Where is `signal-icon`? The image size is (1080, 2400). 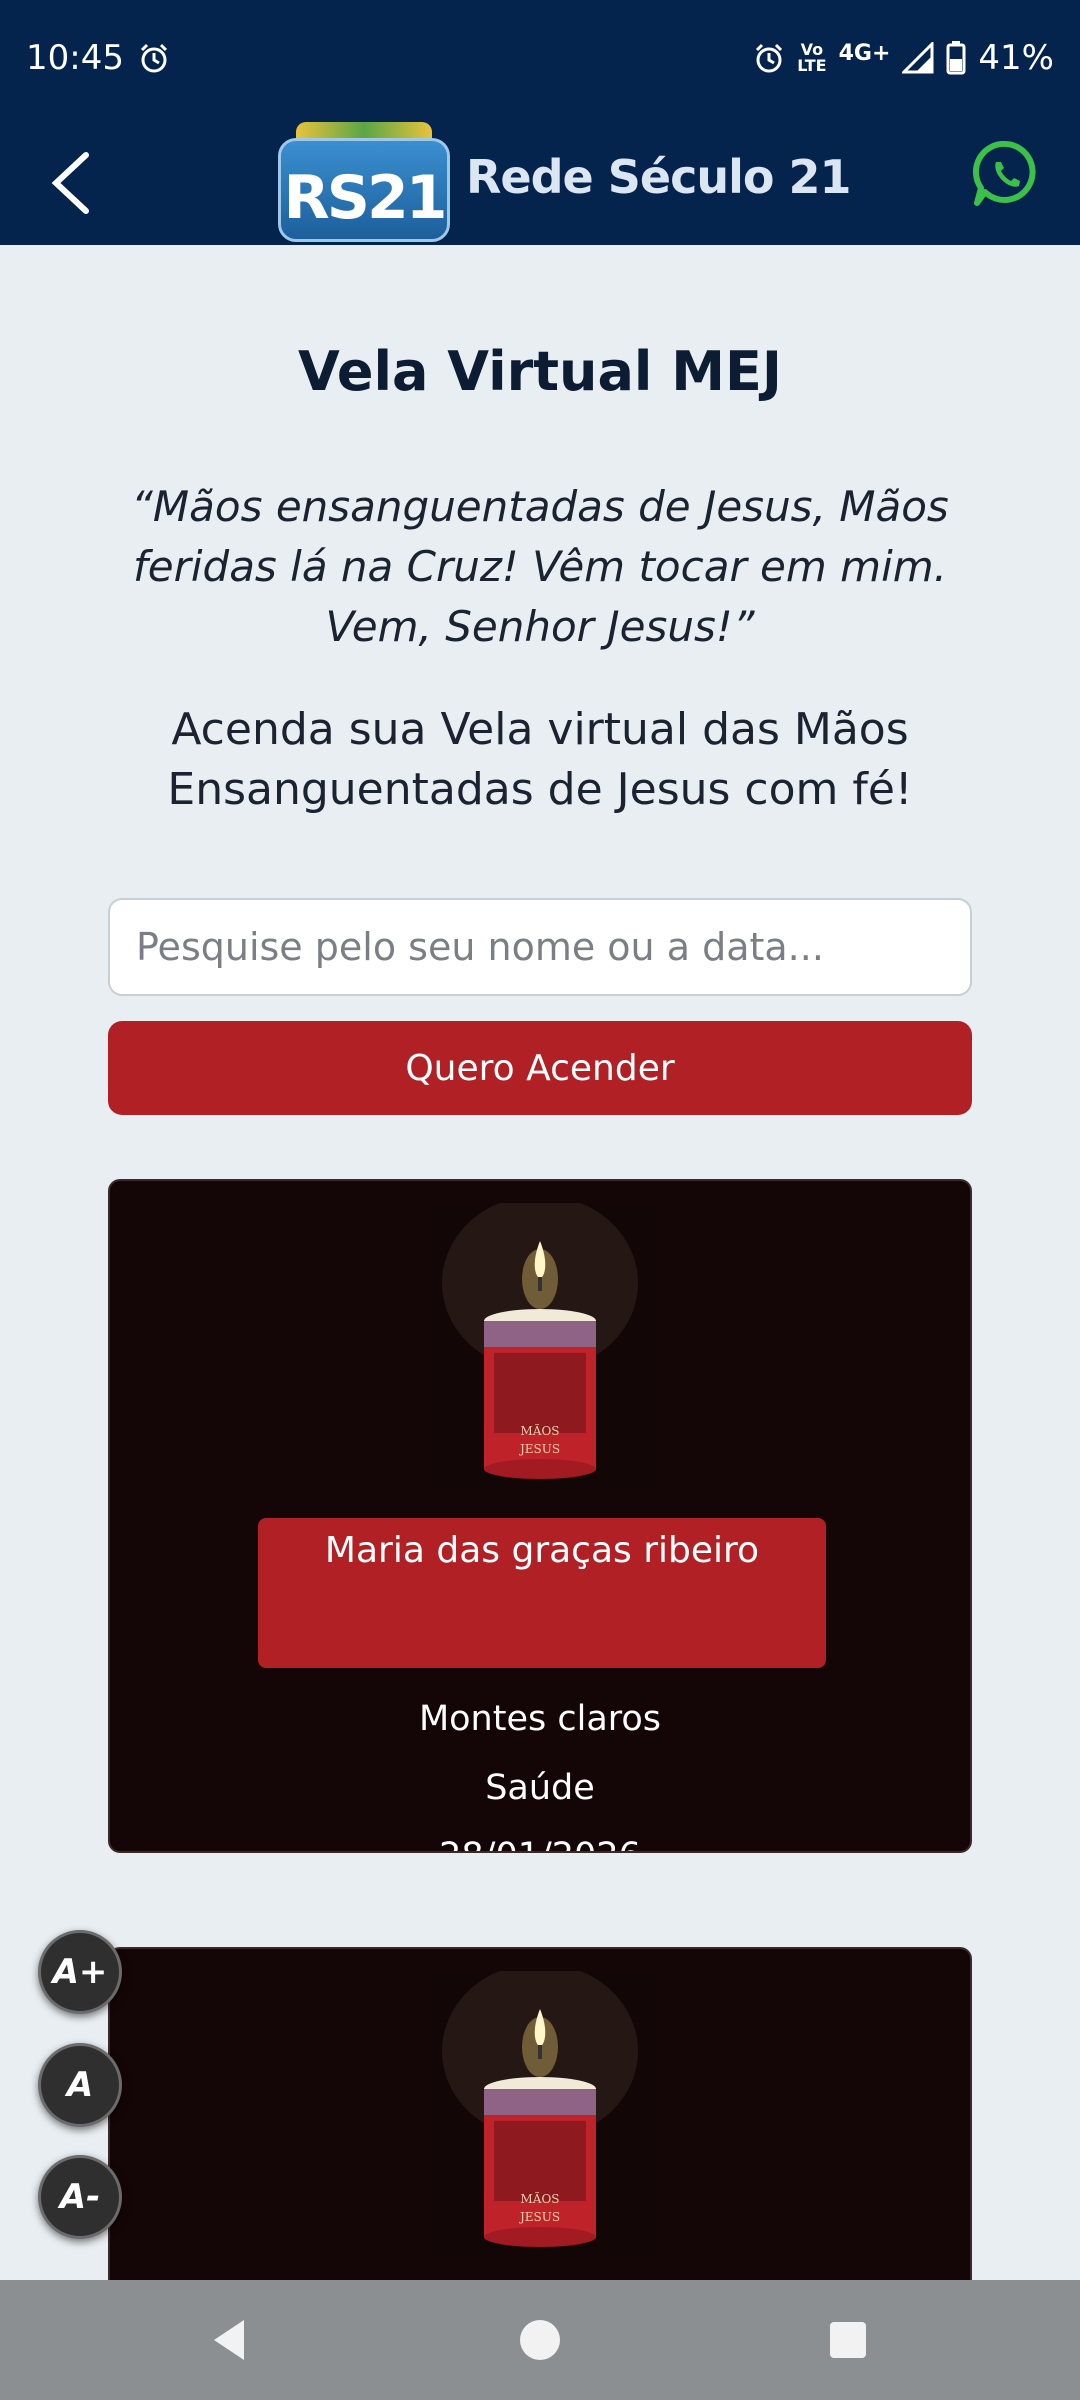
signal-icon is located at coordinates (918, 58).